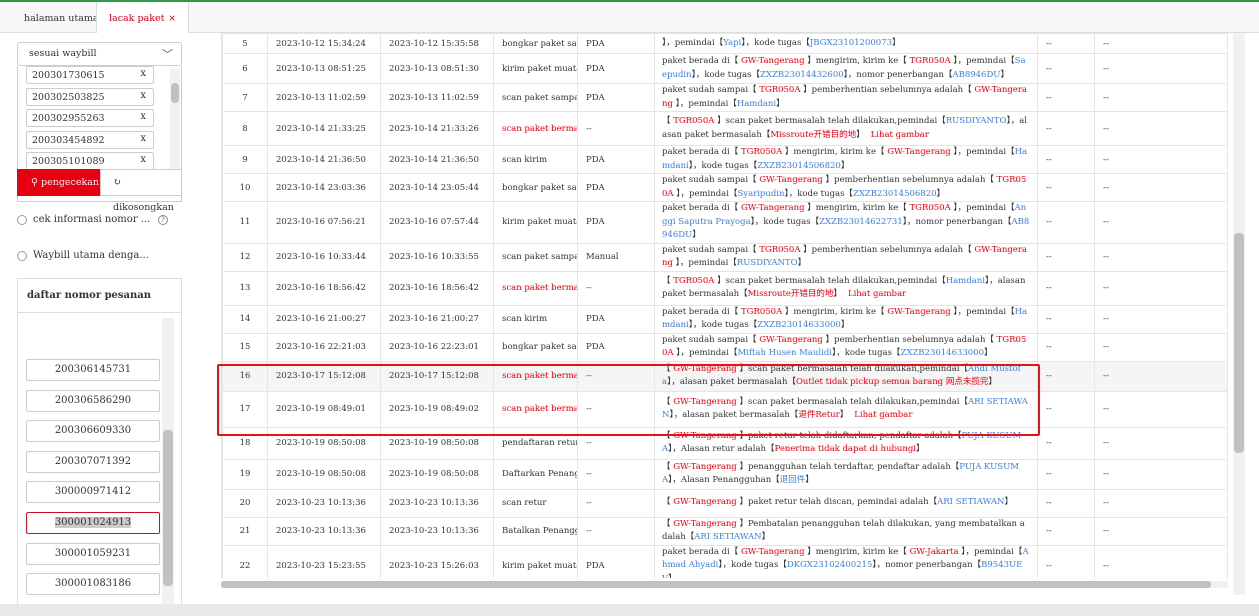  I want to click on message-text: Missroute开错目的地, so click(790, 294).